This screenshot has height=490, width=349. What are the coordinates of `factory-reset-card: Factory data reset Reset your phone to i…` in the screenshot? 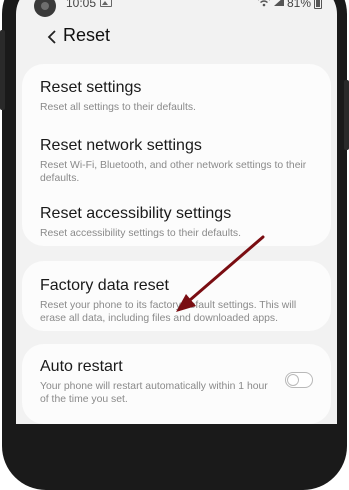 It's located at (176, 296).